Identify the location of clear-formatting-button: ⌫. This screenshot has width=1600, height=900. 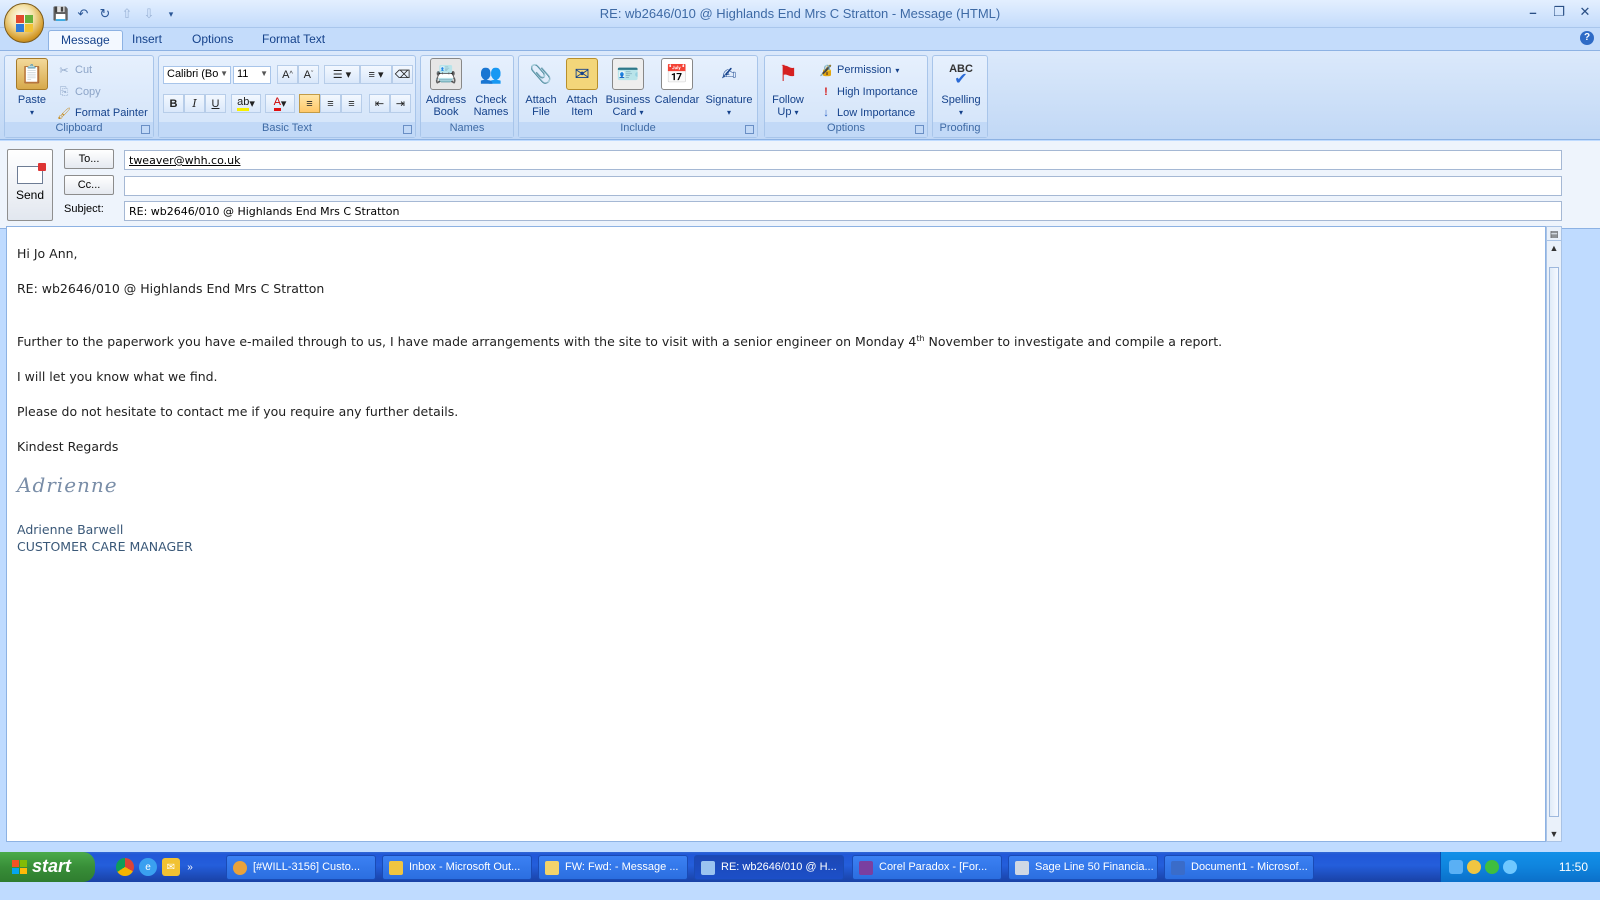
(402, 74).